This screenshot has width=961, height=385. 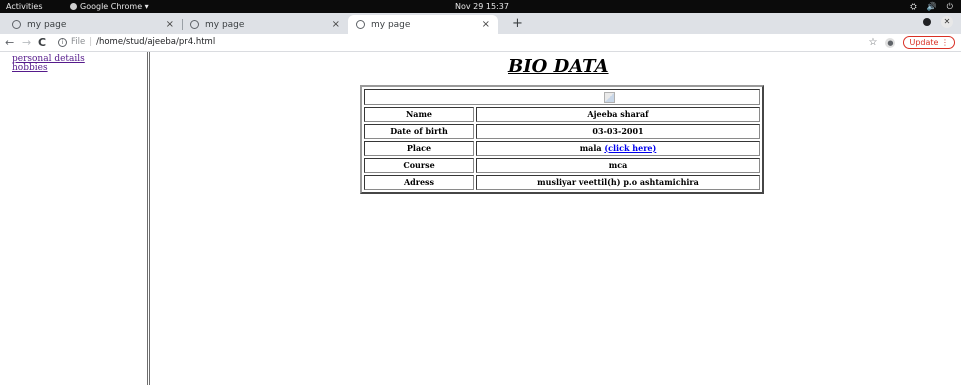 What do you see at coordinates (618, 131) in the screenshot?
I see `row-value: 03-03-2001` at bounding box center [618, 131].